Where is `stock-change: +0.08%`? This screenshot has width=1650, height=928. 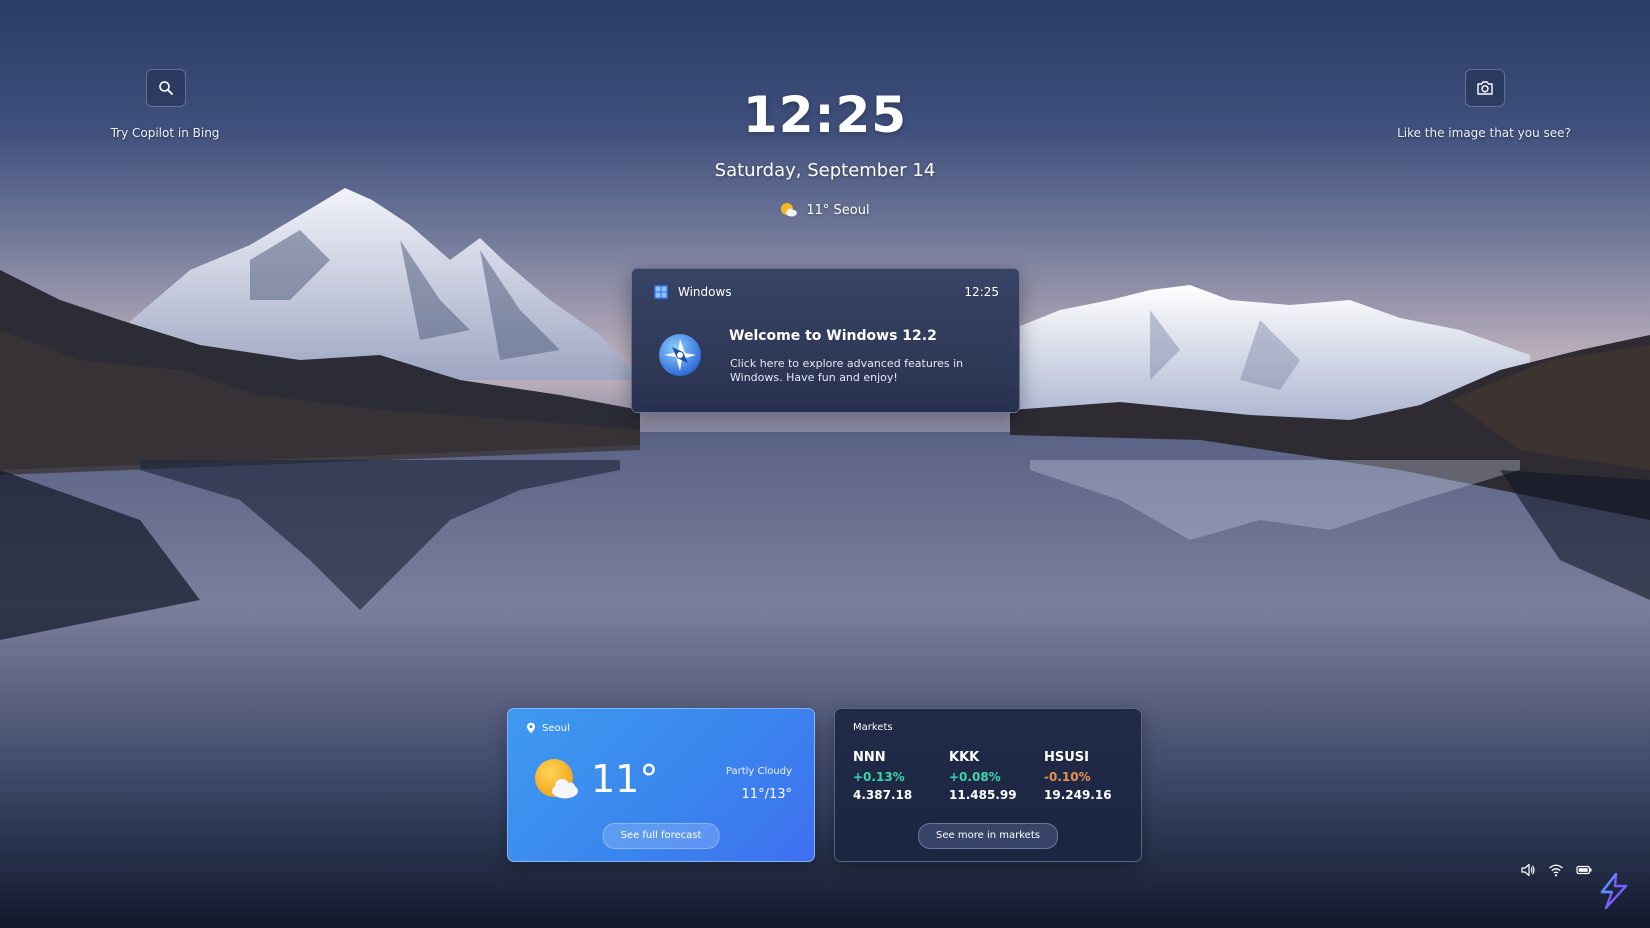 stock-change: +0.08% is located at coordinates (975, 777).